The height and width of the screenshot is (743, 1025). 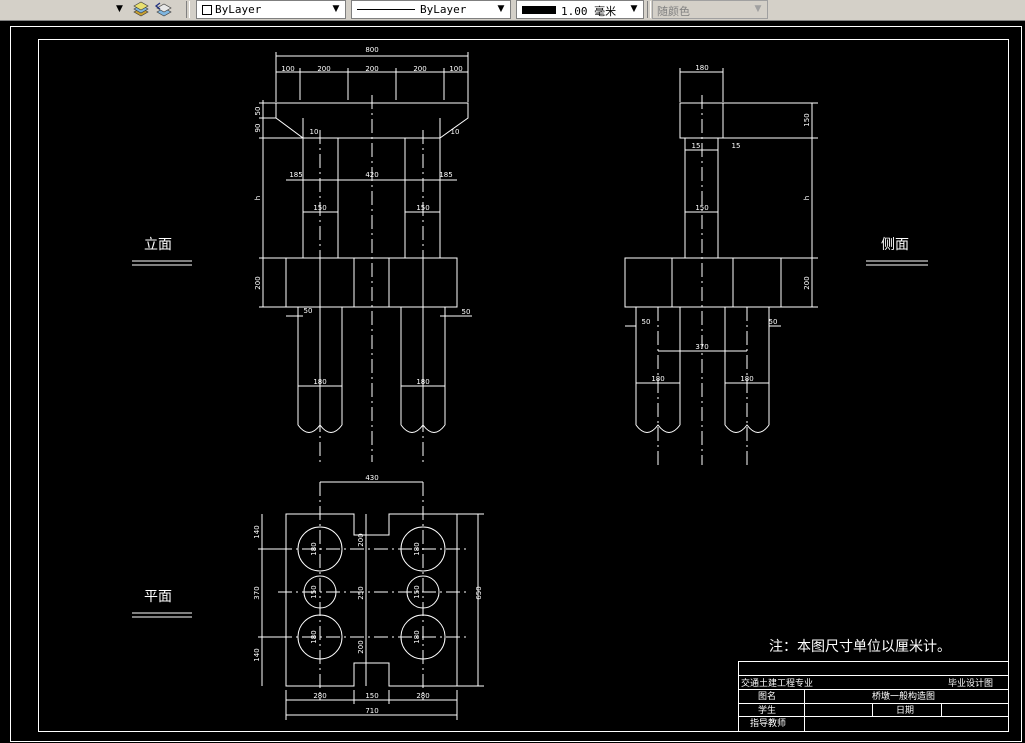 I want to click on dim-p-b2: 150, so click(x=371, y=696).